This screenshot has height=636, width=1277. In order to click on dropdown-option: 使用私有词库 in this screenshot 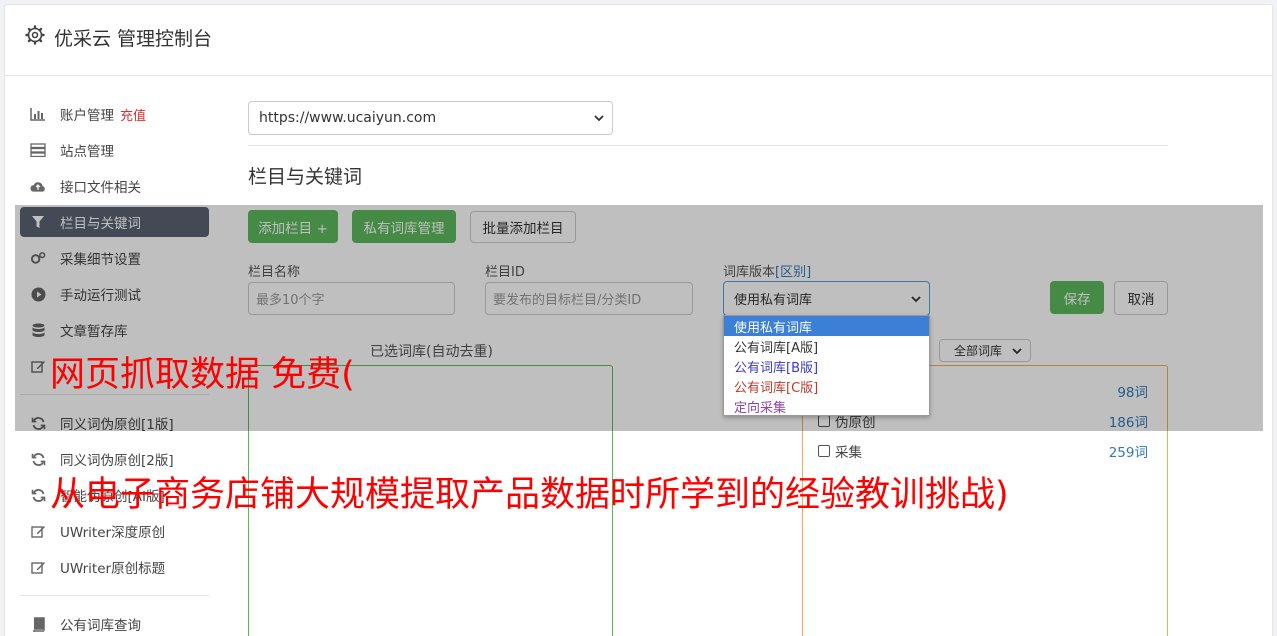, I will do `click(826, 326)`.